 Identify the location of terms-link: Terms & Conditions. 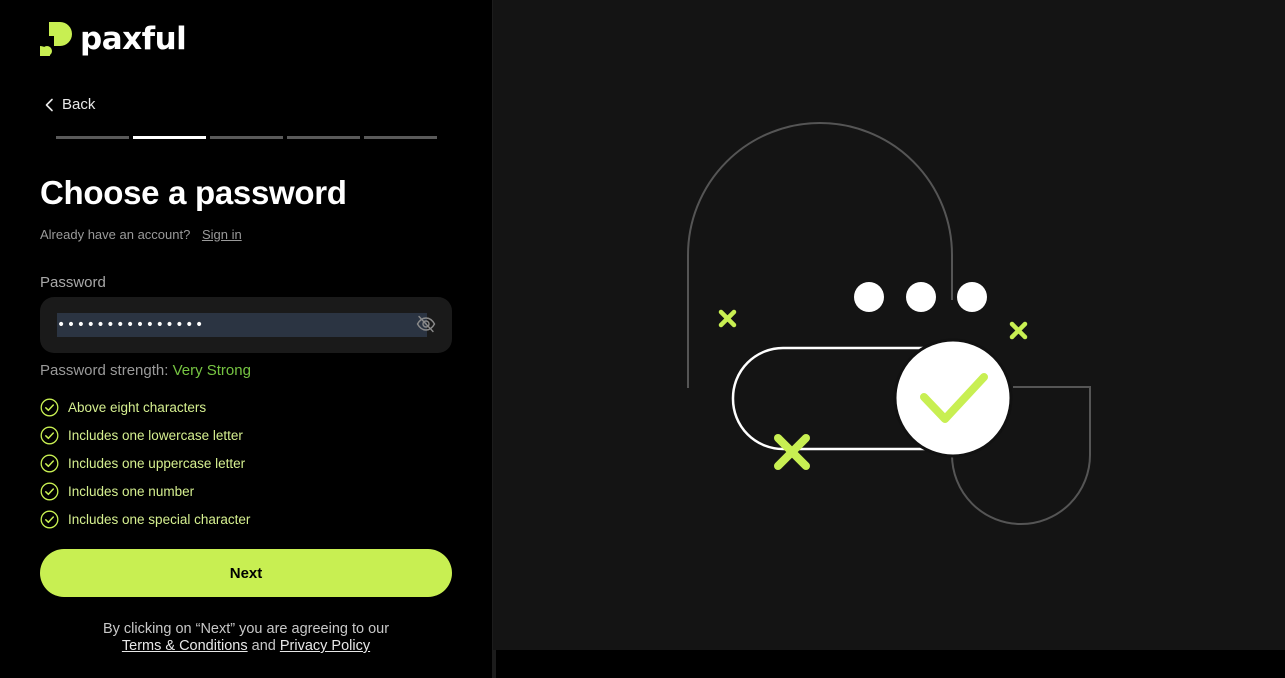
(185, 646).